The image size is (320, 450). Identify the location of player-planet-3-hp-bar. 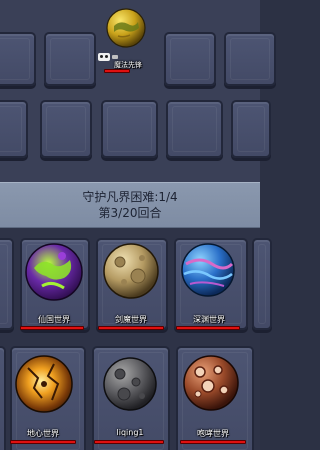
(208, 328).